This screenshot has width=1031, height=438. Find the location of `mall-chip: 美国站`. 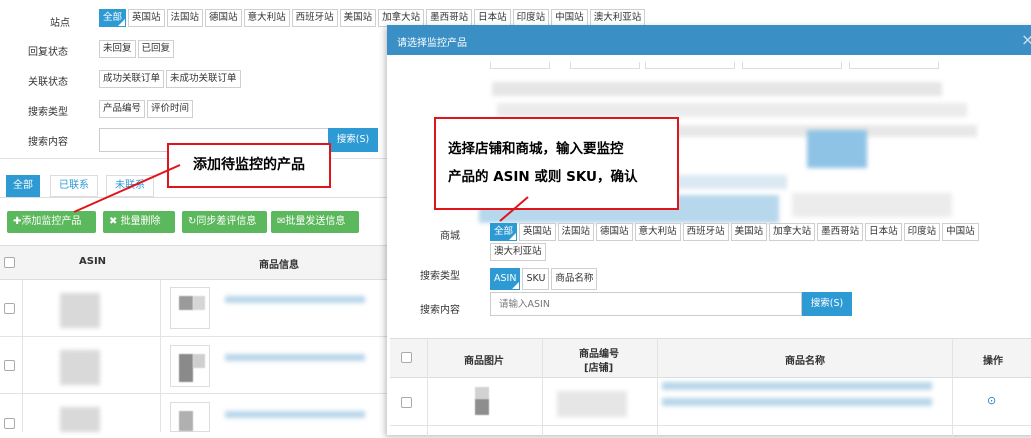

mall-chip: 美国站 is located at coordinates (749, 232).